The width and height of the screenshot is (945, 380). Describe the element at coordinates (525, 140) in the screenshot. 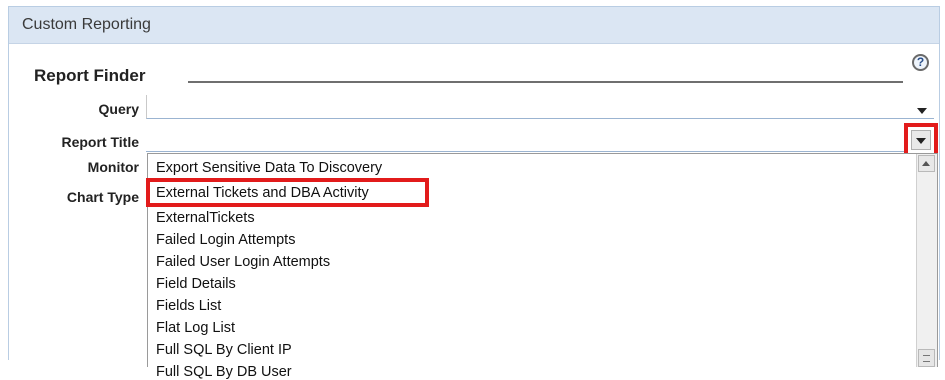

I see `report-title-select` at that location.